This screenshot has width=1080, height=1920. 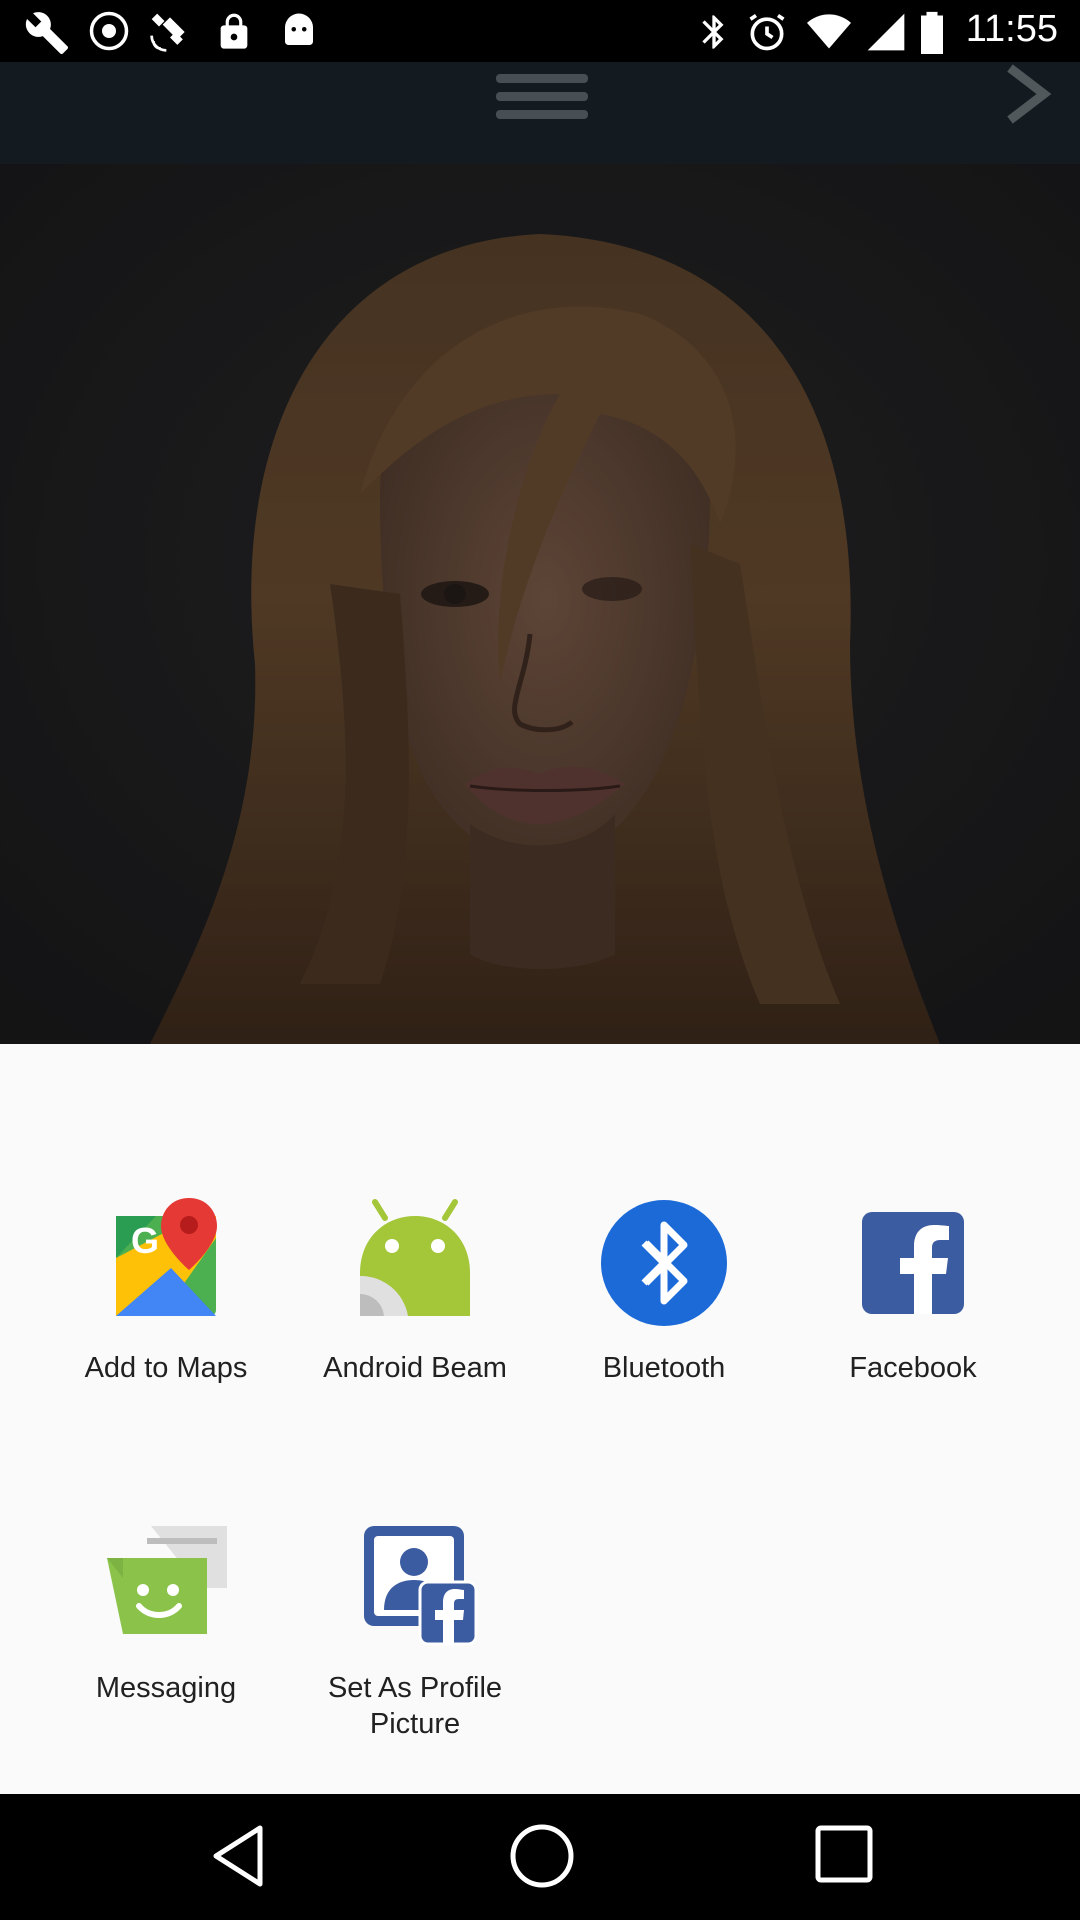 What do you see at coordinates (109, 31) in the screenshot?
I see `fake-gps-icon` at bounding box center [109, 31].